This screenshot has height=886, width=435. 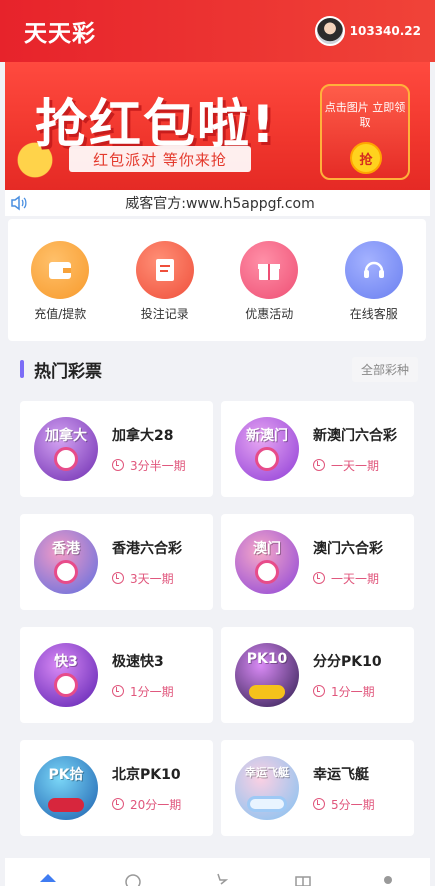 What do you see at coordinates (267, 675) in the screenshot?
I see `lottery-logo: PK10` at bounding box center [267, 675].